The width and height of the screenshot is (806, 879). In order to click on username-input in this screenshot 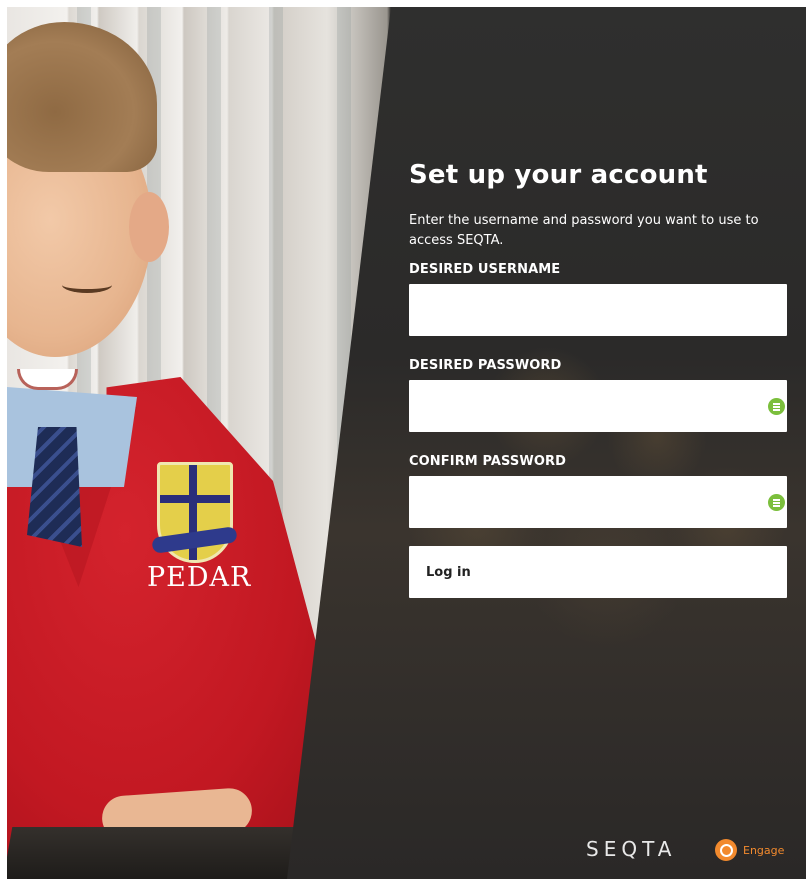, I will do `click(598, 310)`.